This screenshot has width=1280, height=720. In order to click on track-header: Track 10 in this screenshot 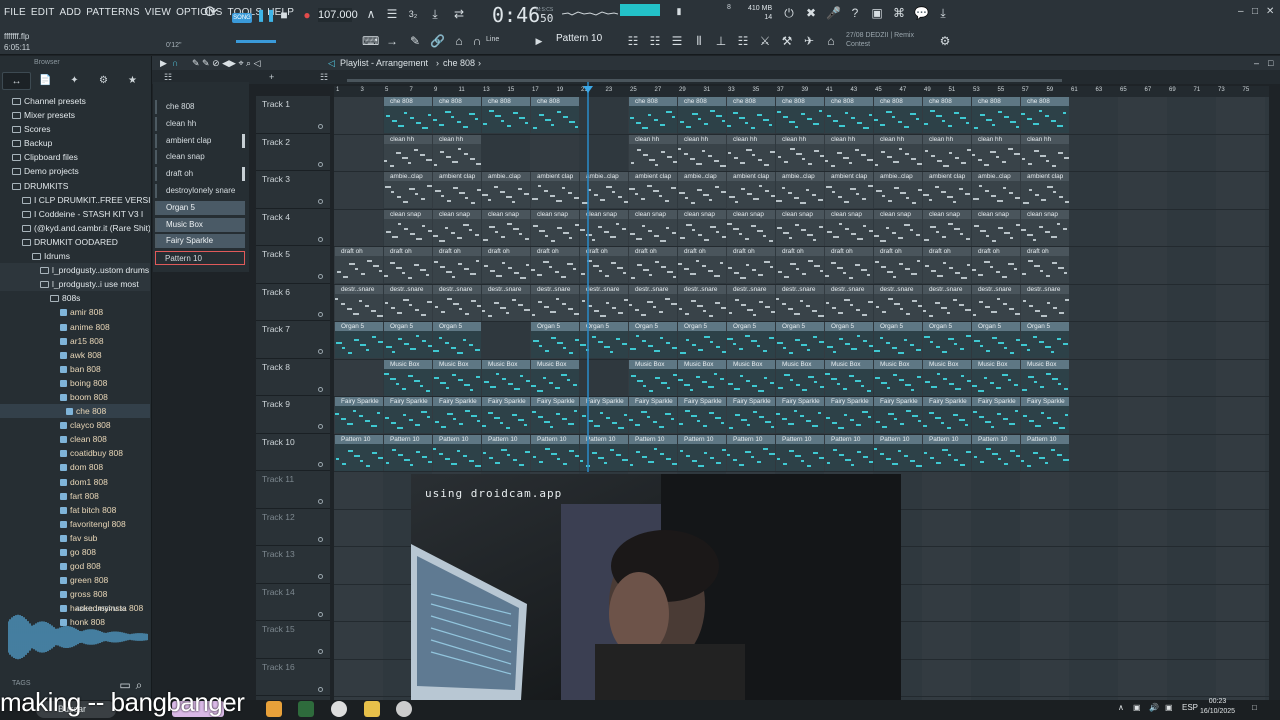, I will do `click(293, 452)`.